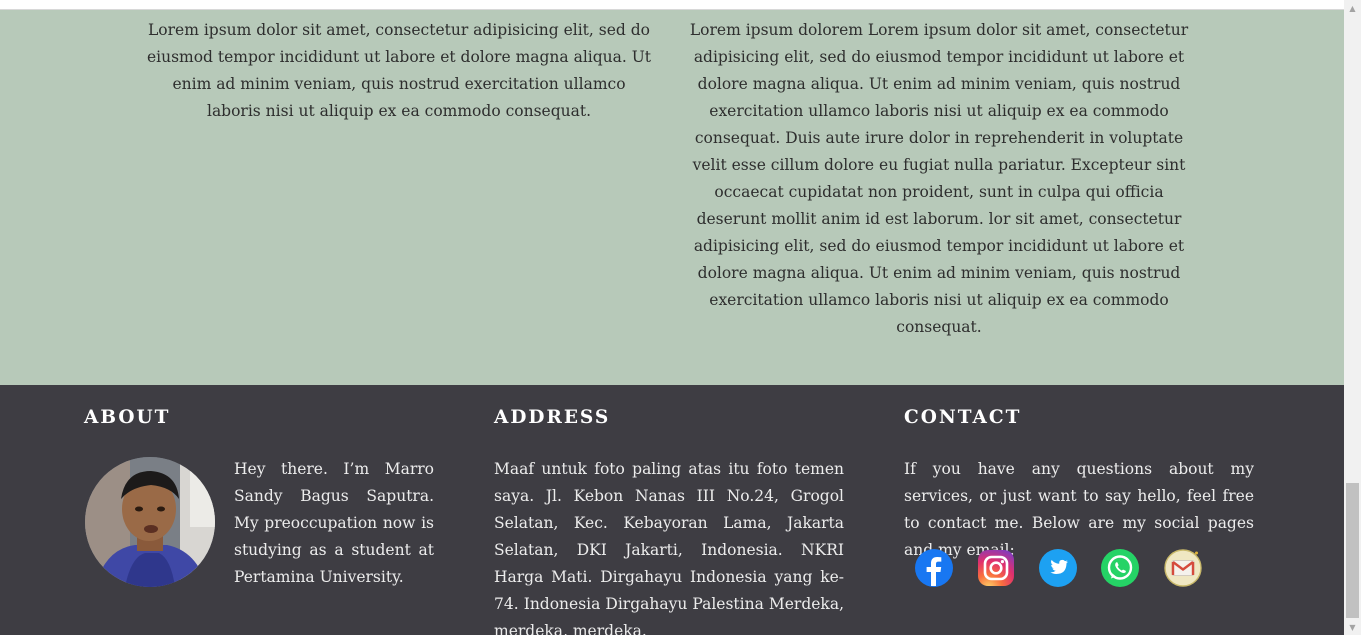 This screenshot has width=1361, height=635. I want to click on address-heading: ADDRESS, so click(552, 417).